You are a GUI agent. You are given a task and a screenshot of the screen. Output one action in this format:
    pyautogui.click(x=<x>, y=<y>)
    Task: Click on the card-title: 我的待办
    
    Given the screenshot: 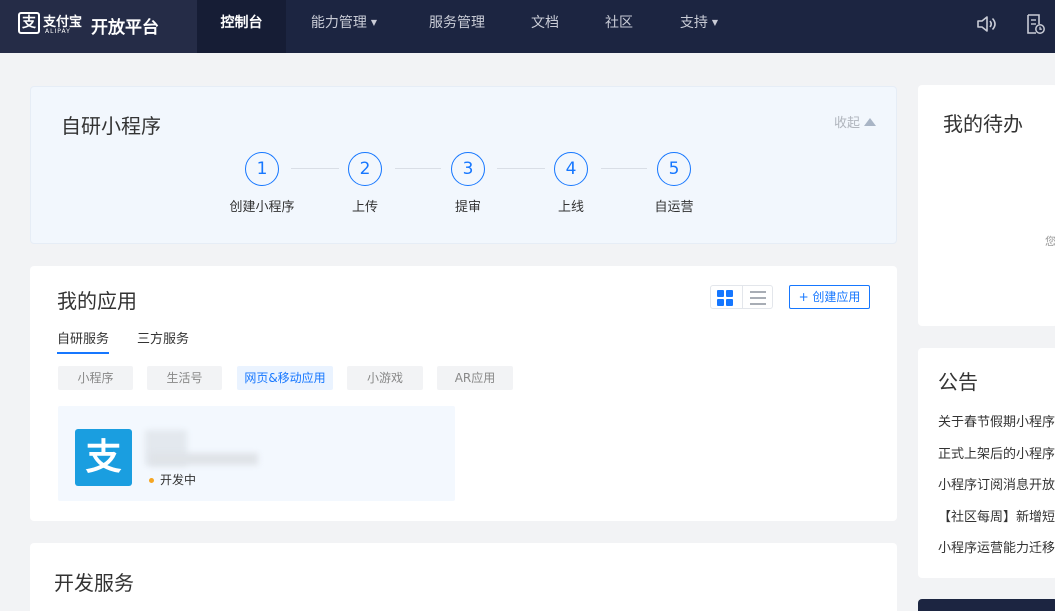 What is the action you would take?
    pyautogui.click(x=983, y=124)
    